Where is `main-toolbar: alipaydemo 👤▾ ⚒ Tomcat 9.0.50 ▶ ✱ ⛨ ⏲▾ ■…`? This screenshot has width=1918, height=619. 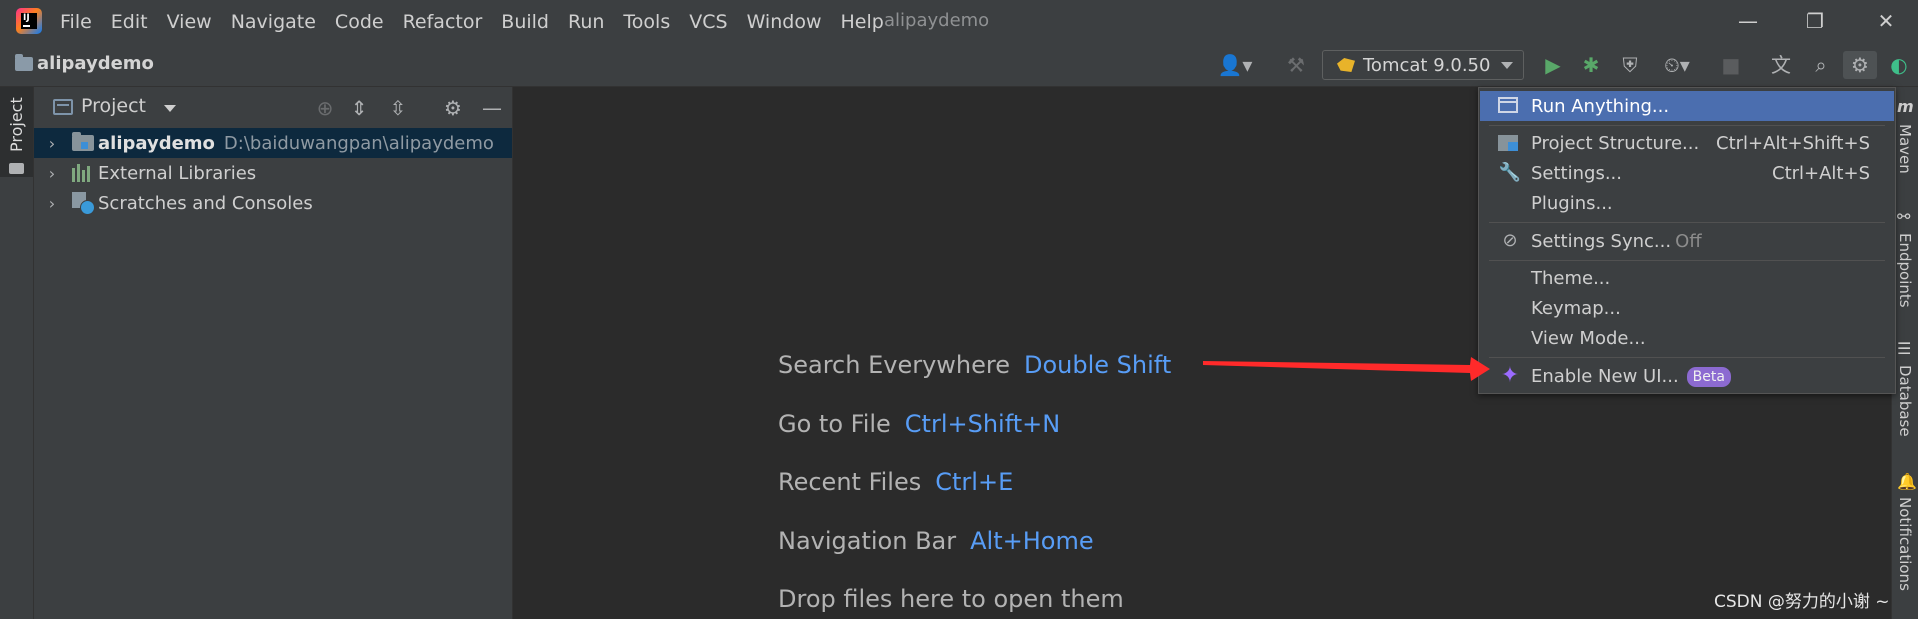 main-toolbar: alipaydemo 👤▾ ⚒ Tomcat 9.0.50 ▶ ✱ ⛨ ⏲▾ ■… is located at coordinates (959, 65).